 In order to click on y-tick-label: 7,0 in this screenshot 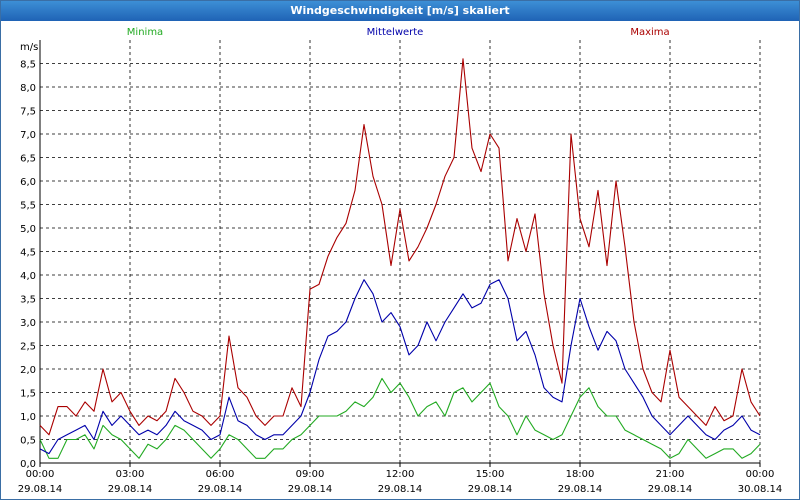, I will do `click(28, 135)`.